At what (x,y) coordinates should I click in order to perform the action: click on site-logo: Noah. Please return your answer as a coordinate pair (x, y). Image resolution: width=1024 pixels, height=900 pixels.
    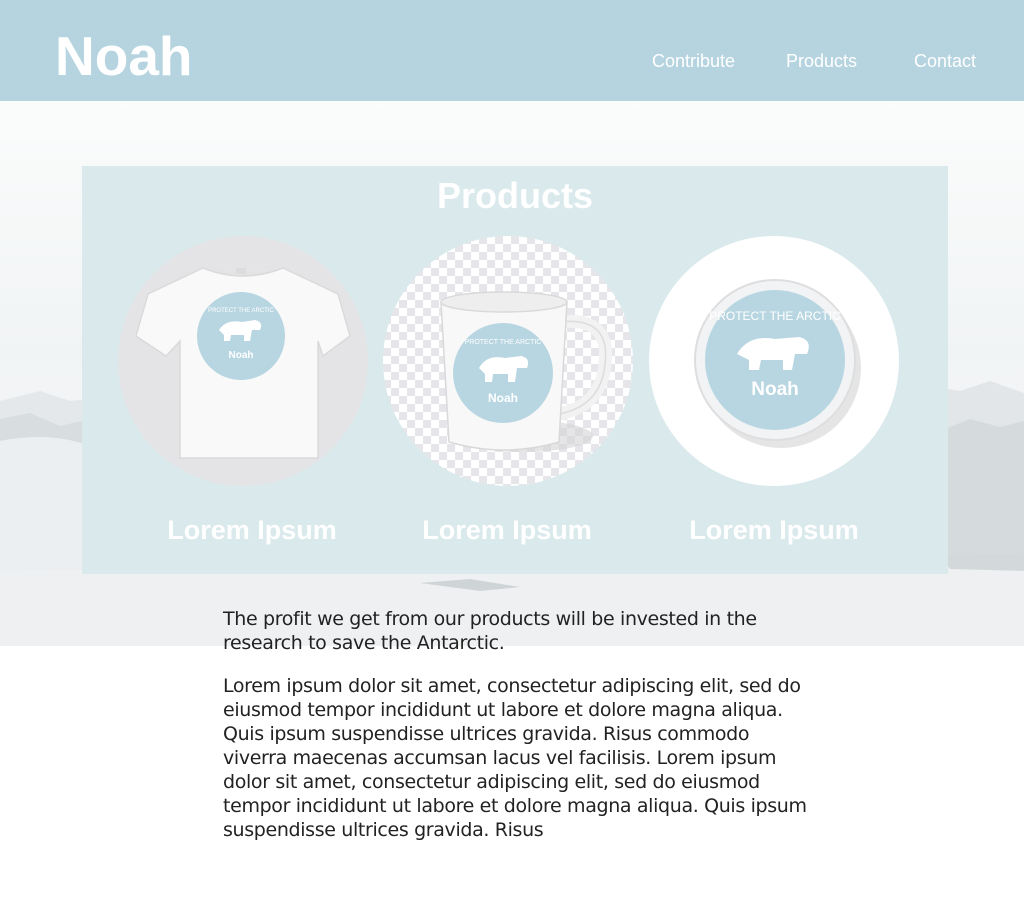
    Looking at the image, I should click on (124, 56).